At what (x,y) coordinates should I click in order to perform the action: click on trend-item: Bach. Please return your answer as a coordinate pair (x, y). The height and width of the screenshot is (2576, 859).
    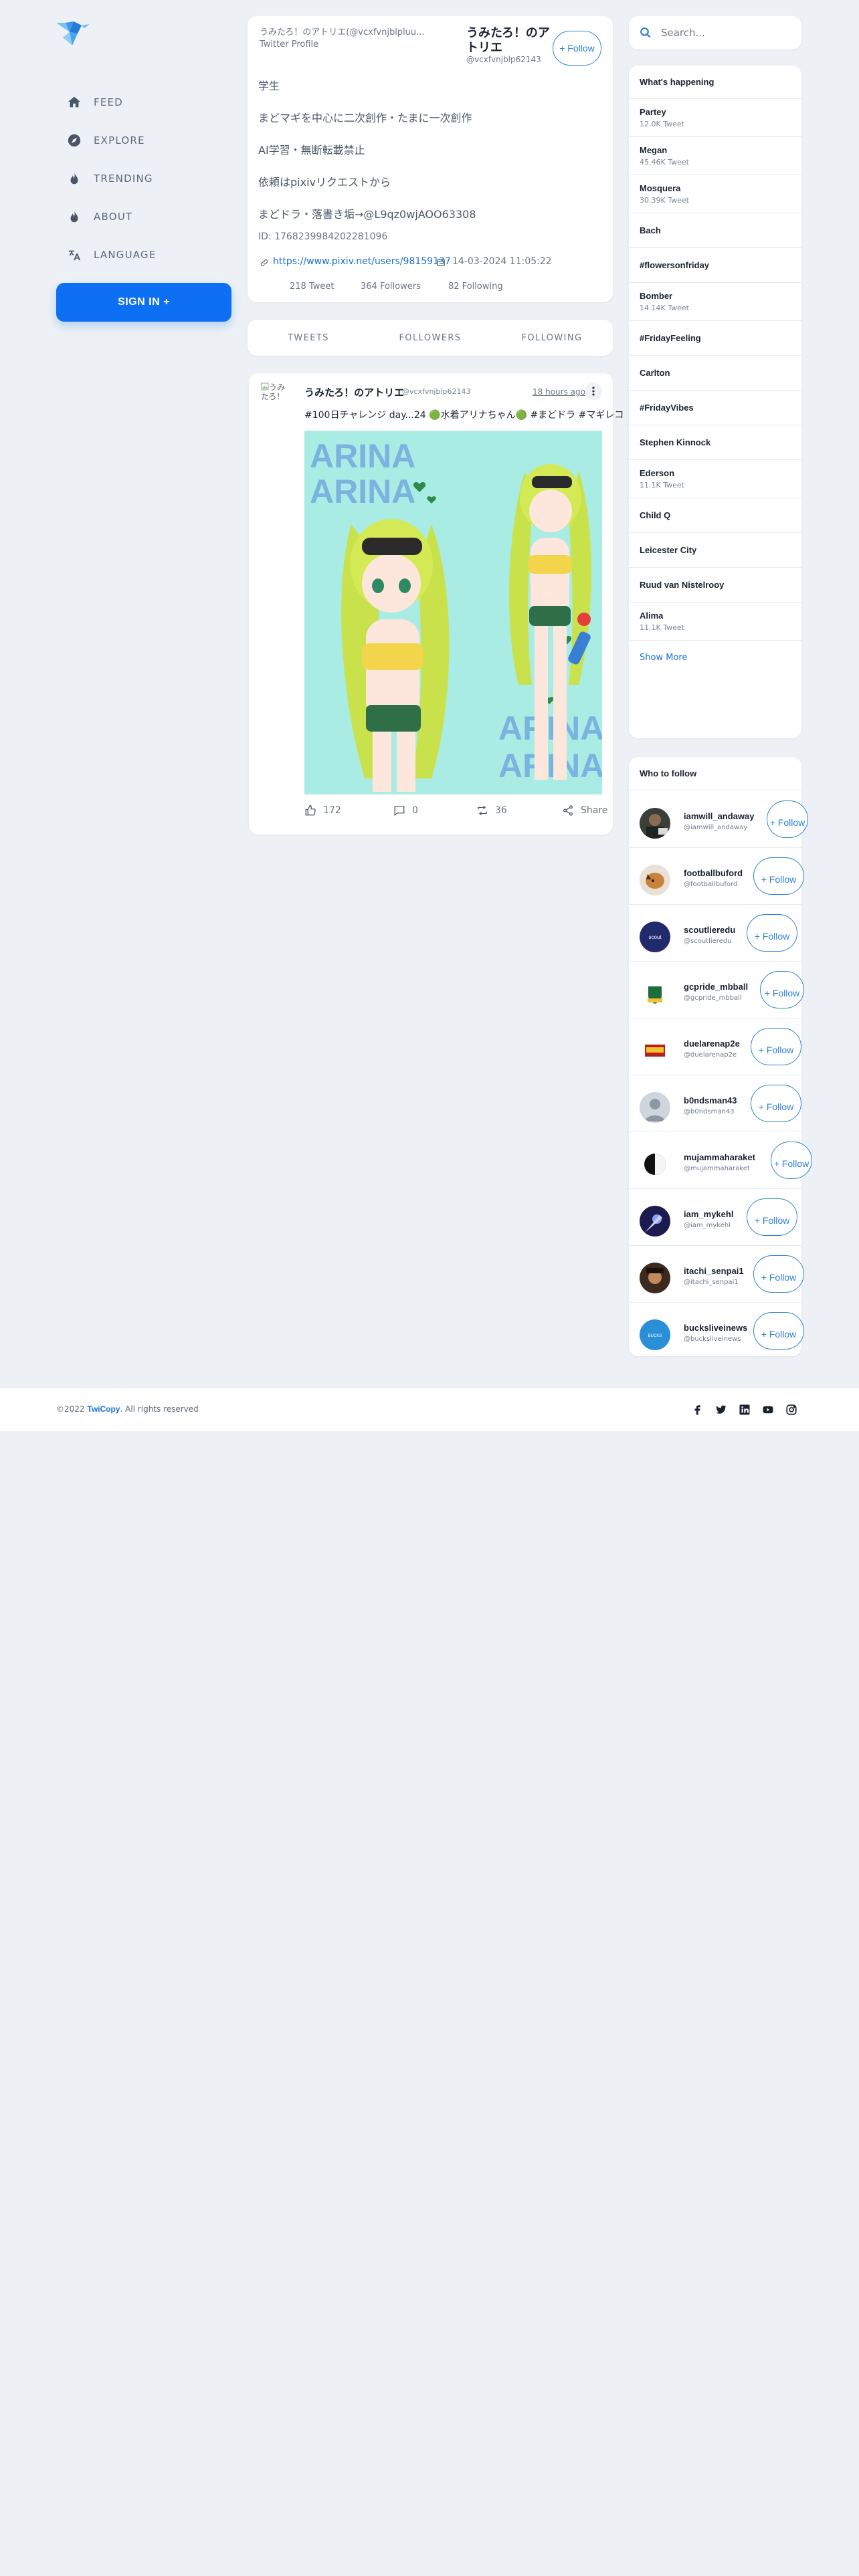
    Looking at the image, I should click on (715, 230).